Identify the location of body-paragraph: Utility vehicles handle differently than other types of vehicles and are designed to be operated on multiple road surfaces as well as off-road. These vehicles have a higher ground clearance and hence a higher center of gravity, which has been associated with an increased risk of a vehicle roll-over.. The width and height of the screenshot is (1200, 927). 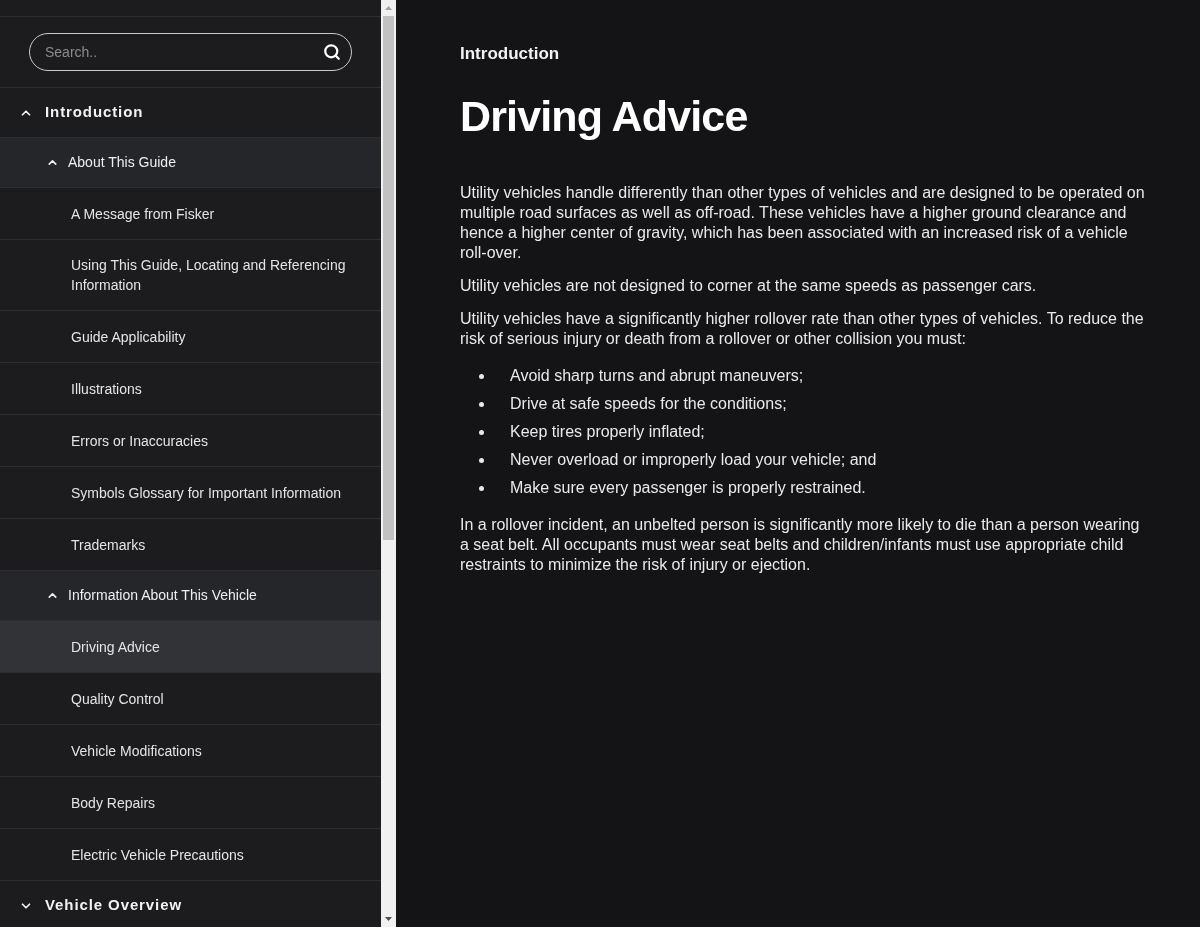
(803, 223).